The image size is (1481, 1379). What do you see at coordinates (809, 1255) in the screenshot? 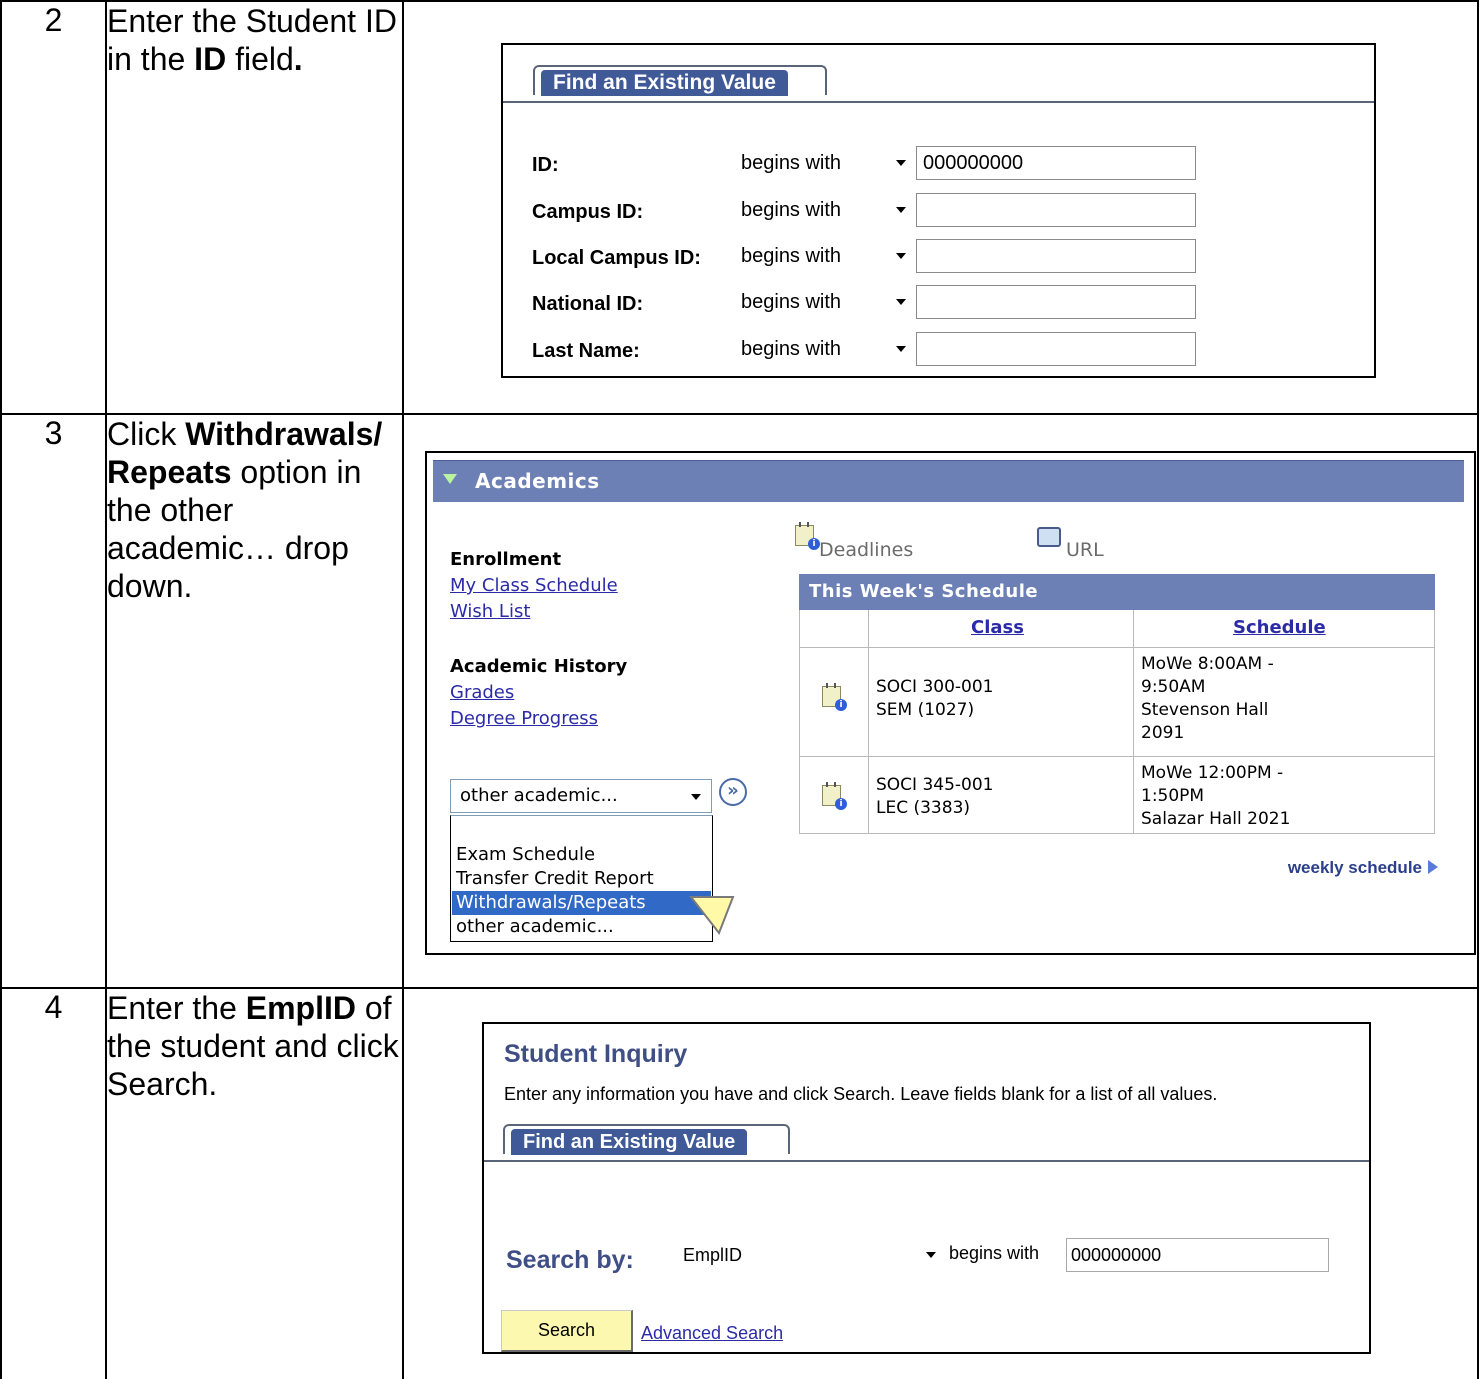
I see `search-by-select: EmplID` at bounding box center [809, 1255].